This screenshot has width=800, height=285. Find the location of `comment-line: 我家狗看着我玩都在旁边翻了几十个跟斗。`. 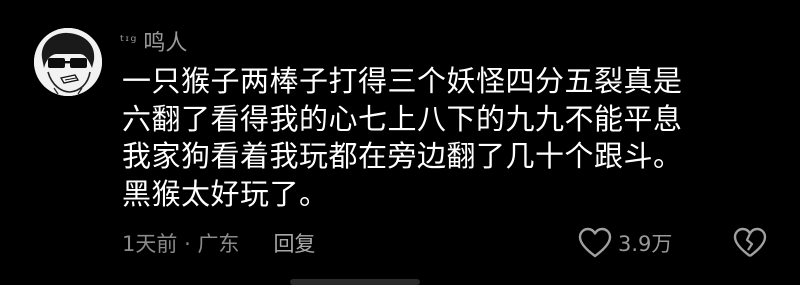

comment-line: 我家狗看着我玩都在旁边翻了几十个跟斗。 is located at coordinates (402, 156).